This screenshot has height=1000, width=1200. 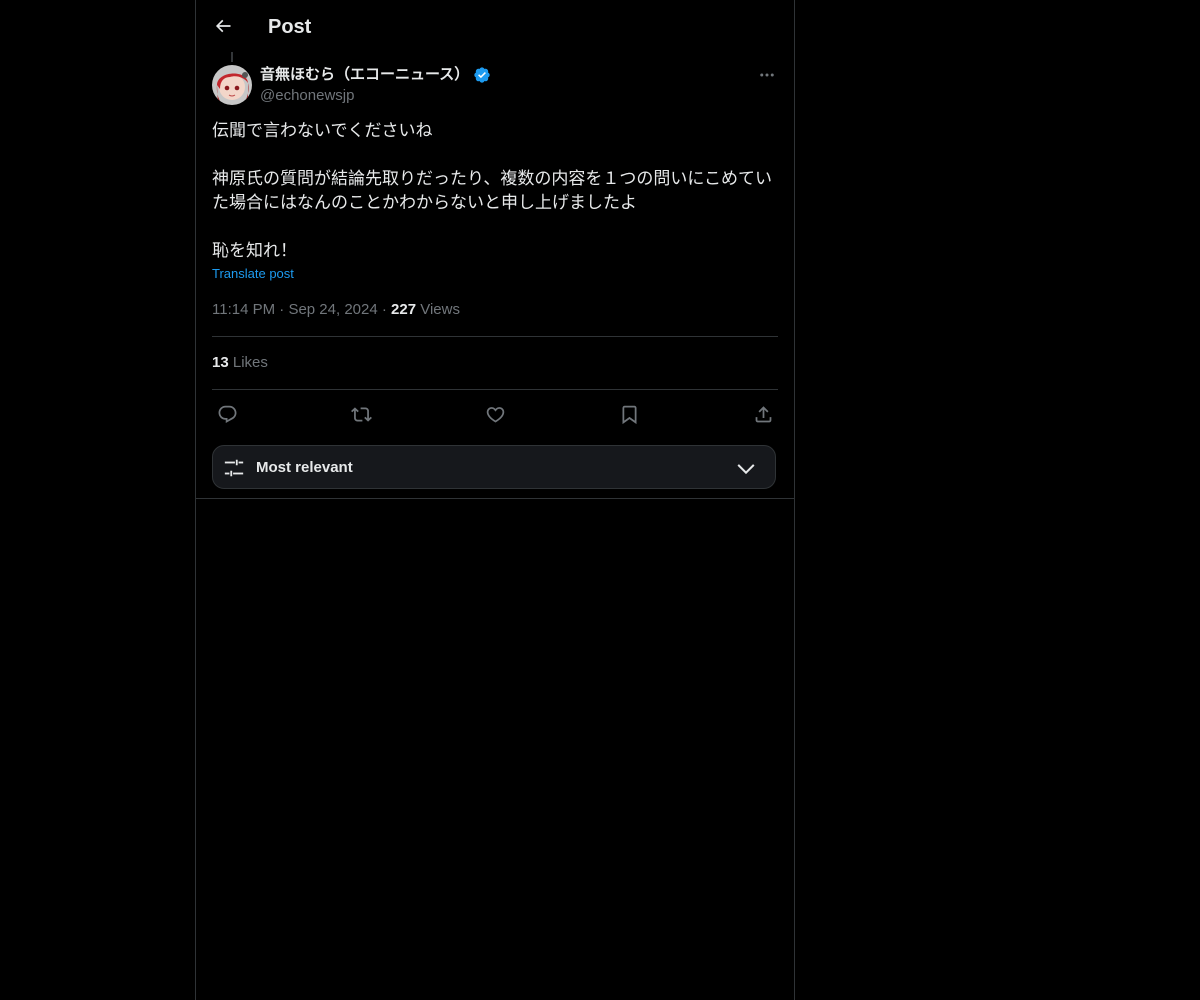 I want to click on page-header: Post, so click(x=495, y=27).